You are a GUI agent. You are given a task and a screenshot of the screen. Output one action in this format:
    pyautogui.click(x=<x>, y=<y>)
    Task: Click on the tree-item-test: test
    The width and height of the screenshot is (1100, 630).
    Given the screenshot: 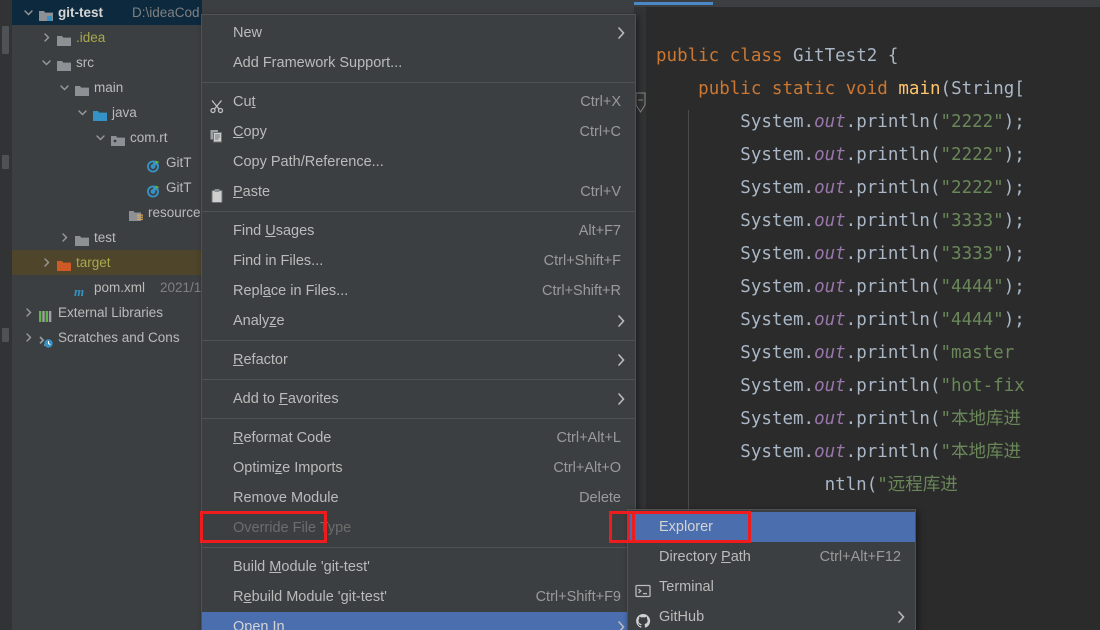 What is the action you would take?
    pyautogui.click(x=107, y=237)
    